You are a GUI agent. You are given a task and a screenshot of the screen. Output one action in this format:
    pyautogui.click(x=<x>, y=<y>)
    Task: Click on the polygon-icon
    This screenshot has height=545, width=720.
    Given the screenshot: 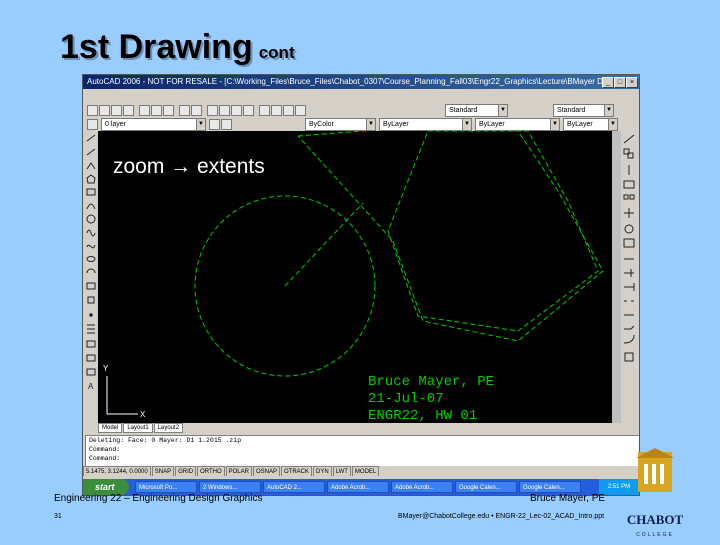 What is the action you would take?
    pyautogui.click(x=91, y=179)
    